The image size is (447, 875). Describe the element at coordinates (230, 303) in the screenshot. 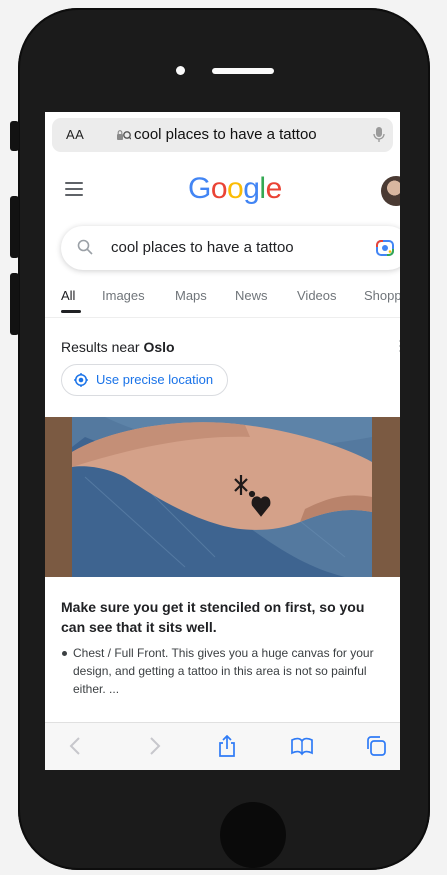

I see `search-tabs: All Images Maps News Videos Shoppin` at that location.